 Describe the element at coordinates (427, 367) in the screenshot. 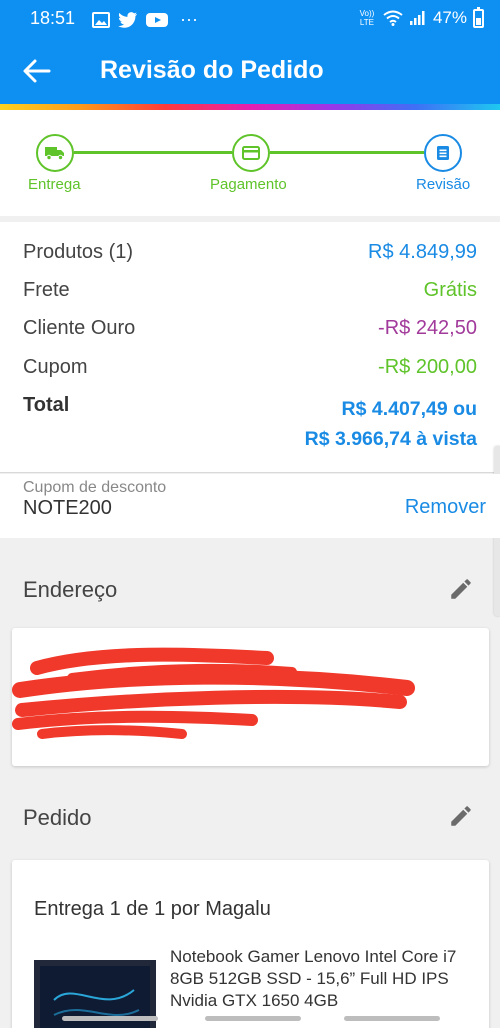

I see `coupon-discount-value: -R$ 200,00` at that location.